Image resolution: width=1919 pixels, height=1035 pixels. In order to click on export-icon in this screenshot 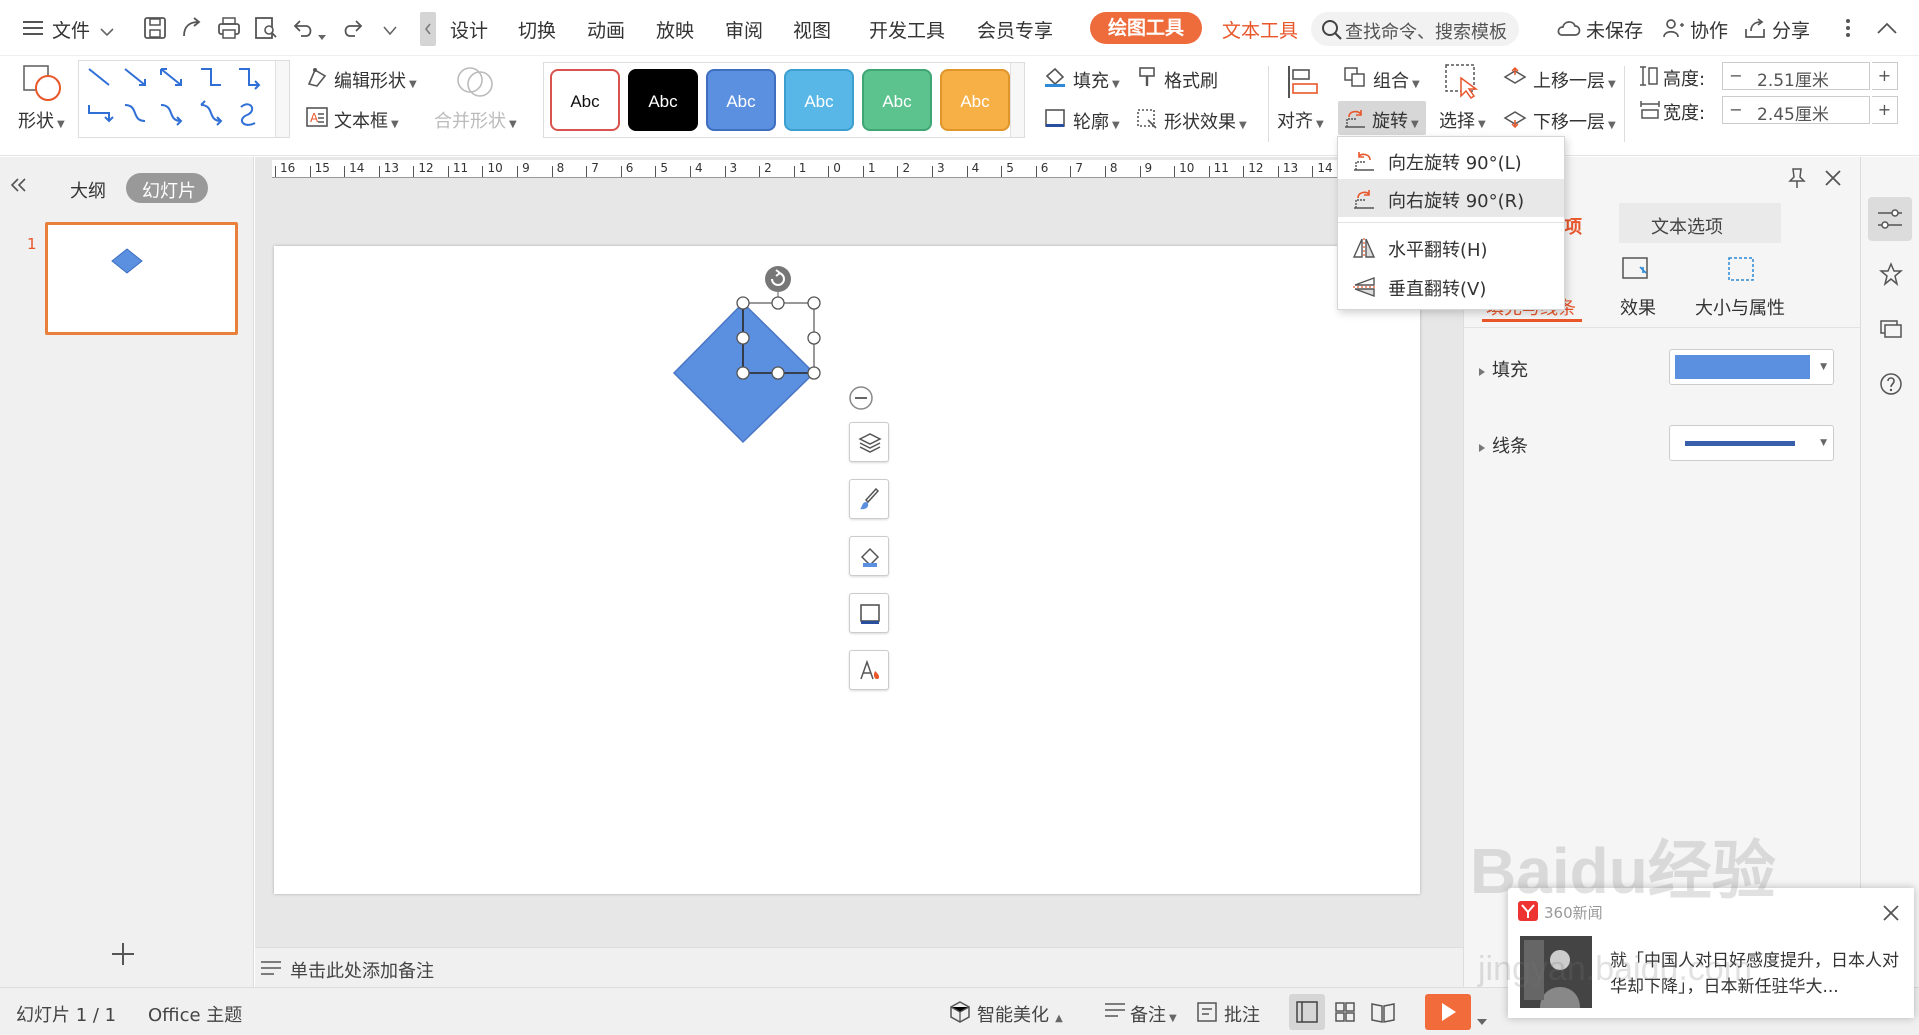, I will do `click(192, 30)`.